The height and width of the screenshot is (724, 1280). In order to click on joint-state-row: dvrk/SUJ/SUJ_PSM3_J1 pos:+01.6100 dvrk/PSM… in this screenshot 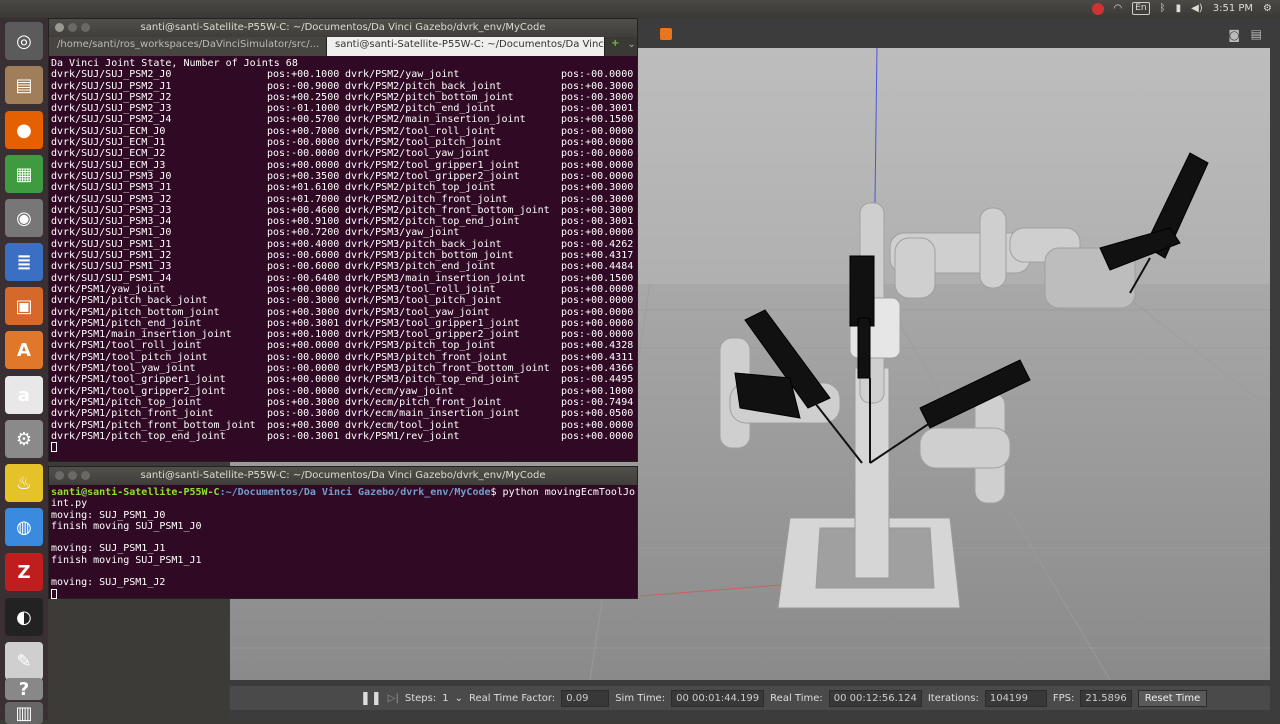, I will do `click(343, 187)`.